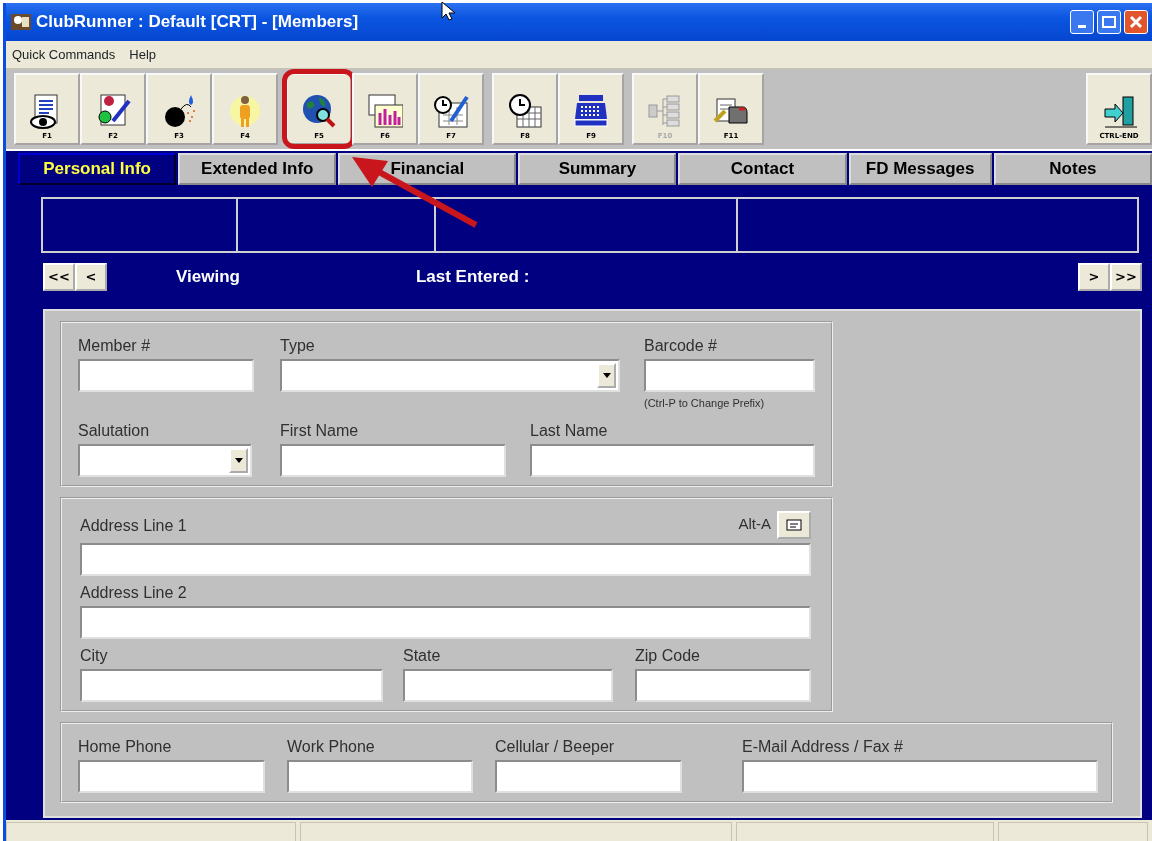  I want to click on minimize-button, so click(1082, 22).